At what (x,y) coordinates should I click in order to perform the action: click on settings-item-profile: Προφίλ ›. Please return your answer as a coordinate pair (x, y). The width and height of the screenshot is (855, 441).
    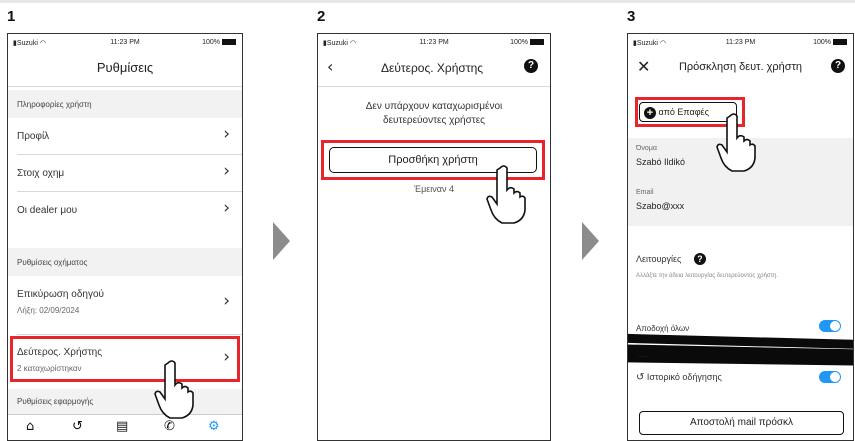
    Looking at the image, I should click on (125, 136).